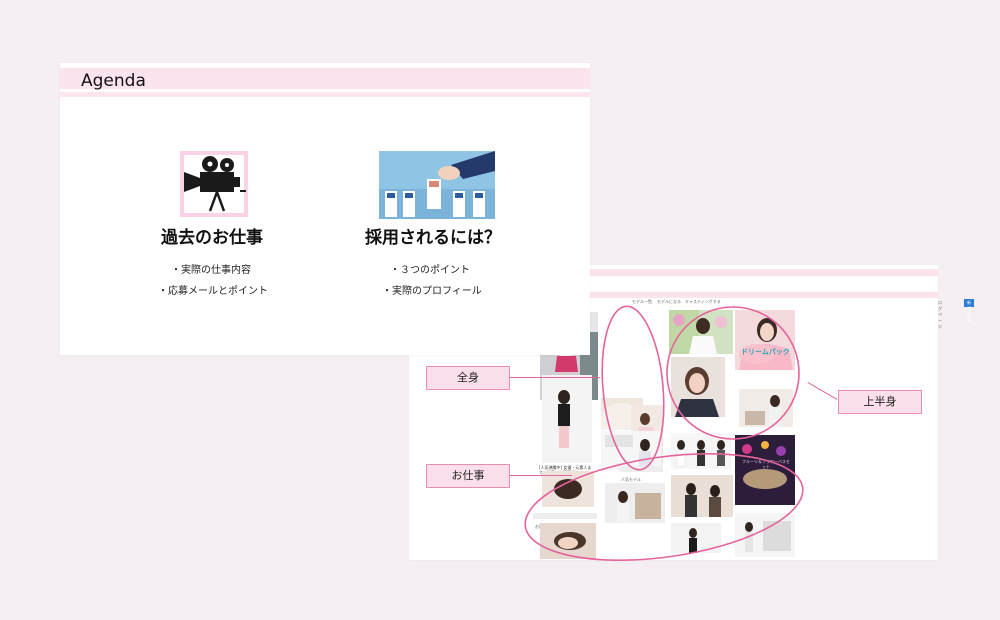 Image resolution: width=1000 pixels, height=620 pixels. I want to click on profile-cards-icon, so click(437, 185).